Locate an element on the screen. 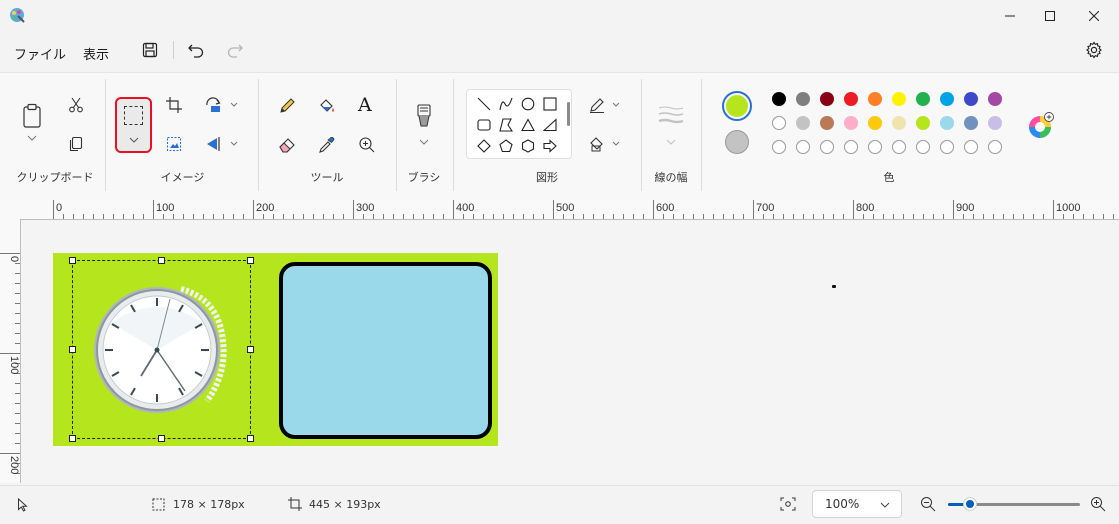 The height and width of the screenshot is (524, 1119). shape-curve is located at coordinates (506, 104).